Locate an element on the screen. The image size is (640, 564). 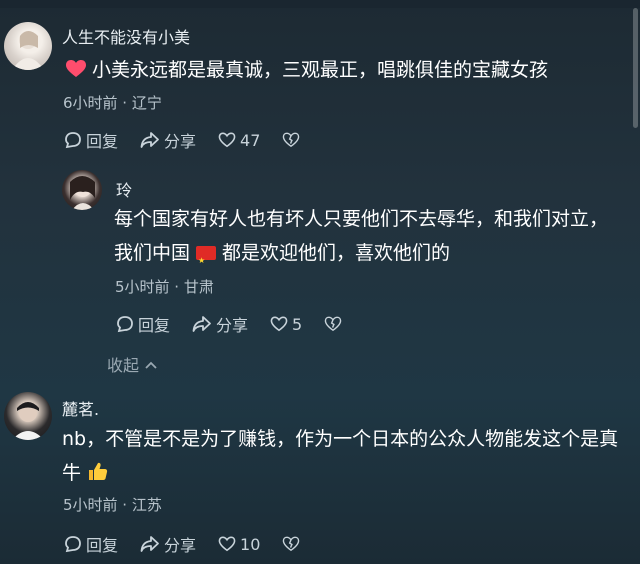
comment-text: nb，不管是不是为了赚钱，作为一个日本的公众人物能发这个是真牛 is located at coordinates (342, 456).